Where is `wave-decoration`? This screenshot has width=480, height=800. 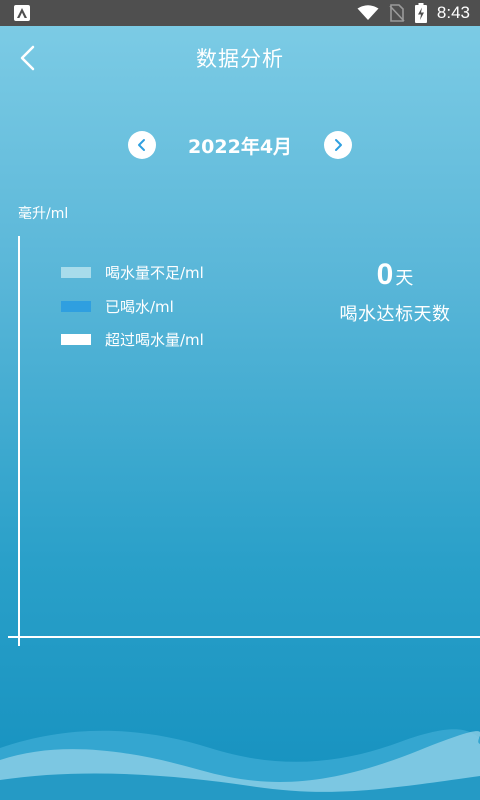
wave-decoration is located at coordinates (240, 764).